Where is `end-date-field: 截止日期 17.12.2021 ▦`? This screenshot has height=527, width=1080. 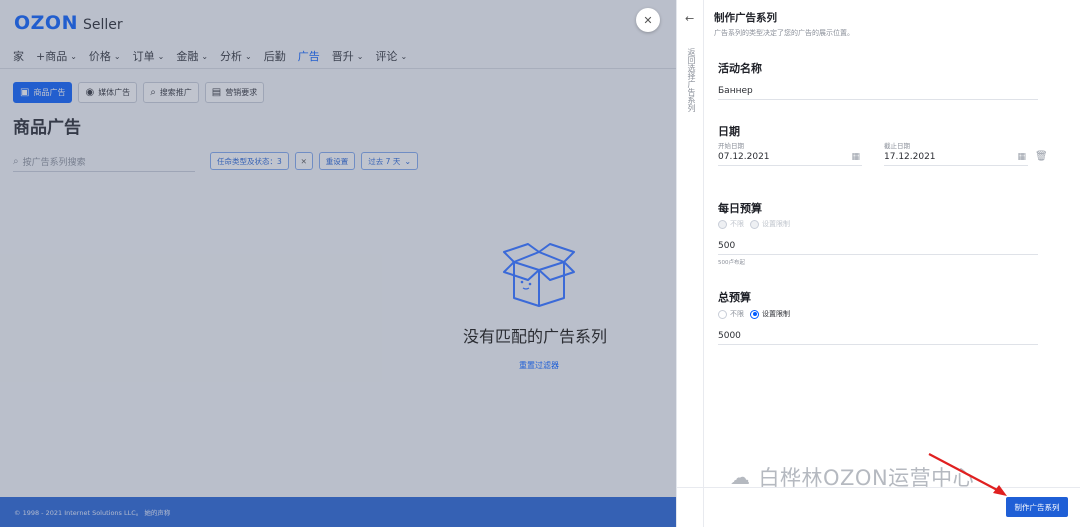 end-date-field: 截止日期 17.12.2021 ▦ is located at coordinates (956, 153).